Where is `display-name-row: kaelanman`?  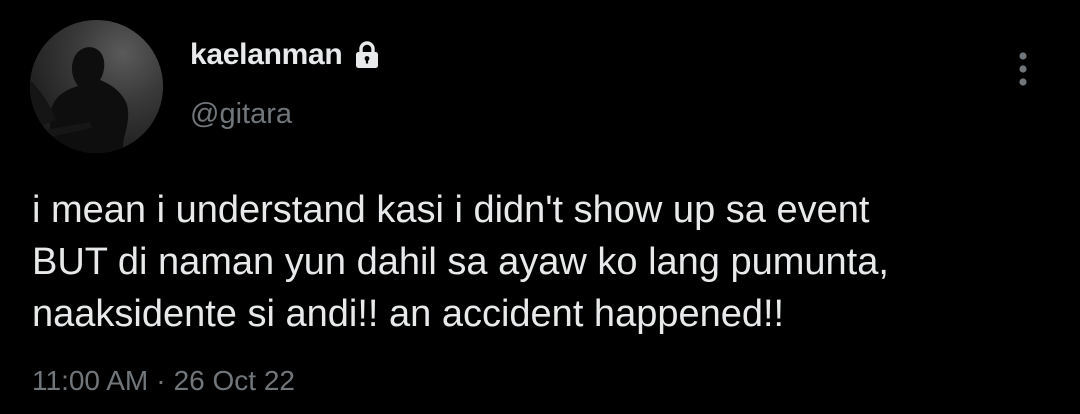 display-name-row: kaelanman is located at coordinates (286, 55).